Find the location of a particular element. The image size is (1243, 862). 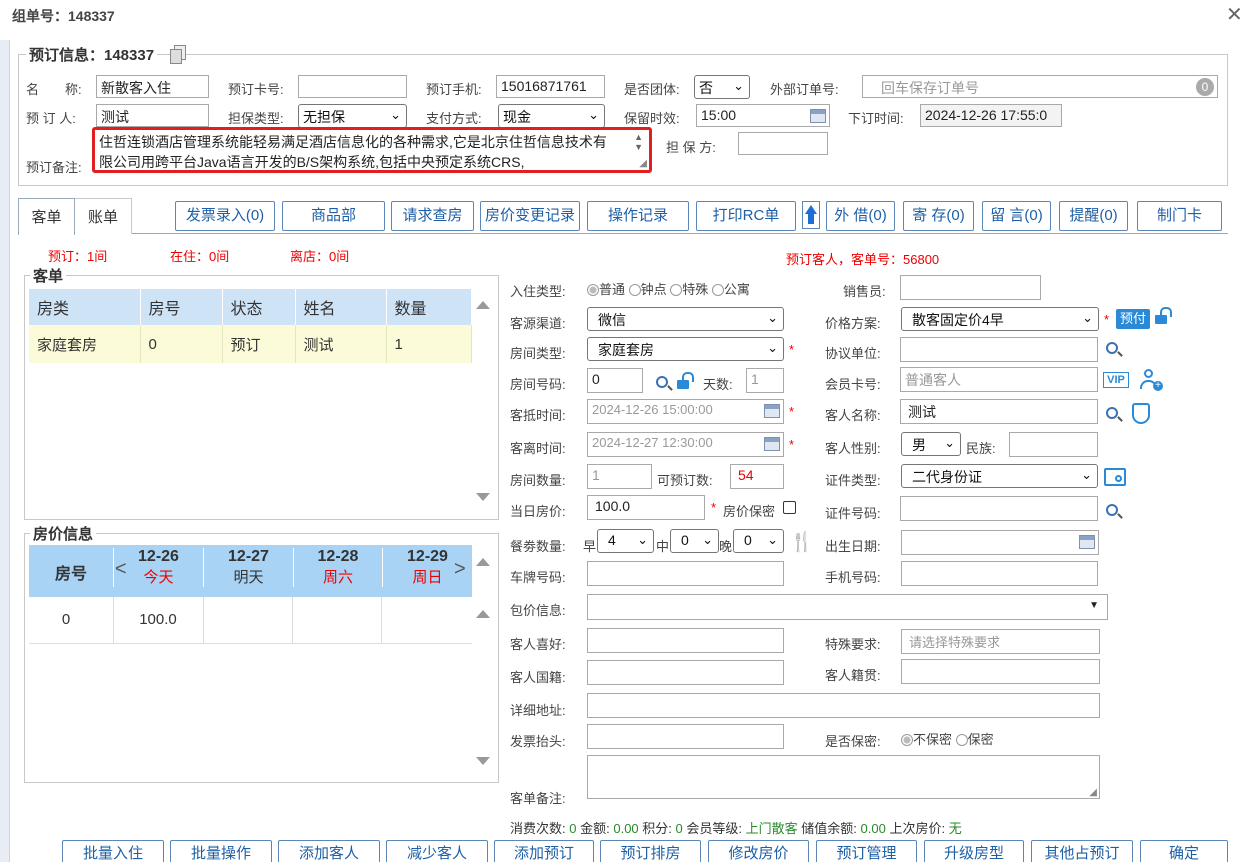

plate-input is located at coordinates (685, 573).